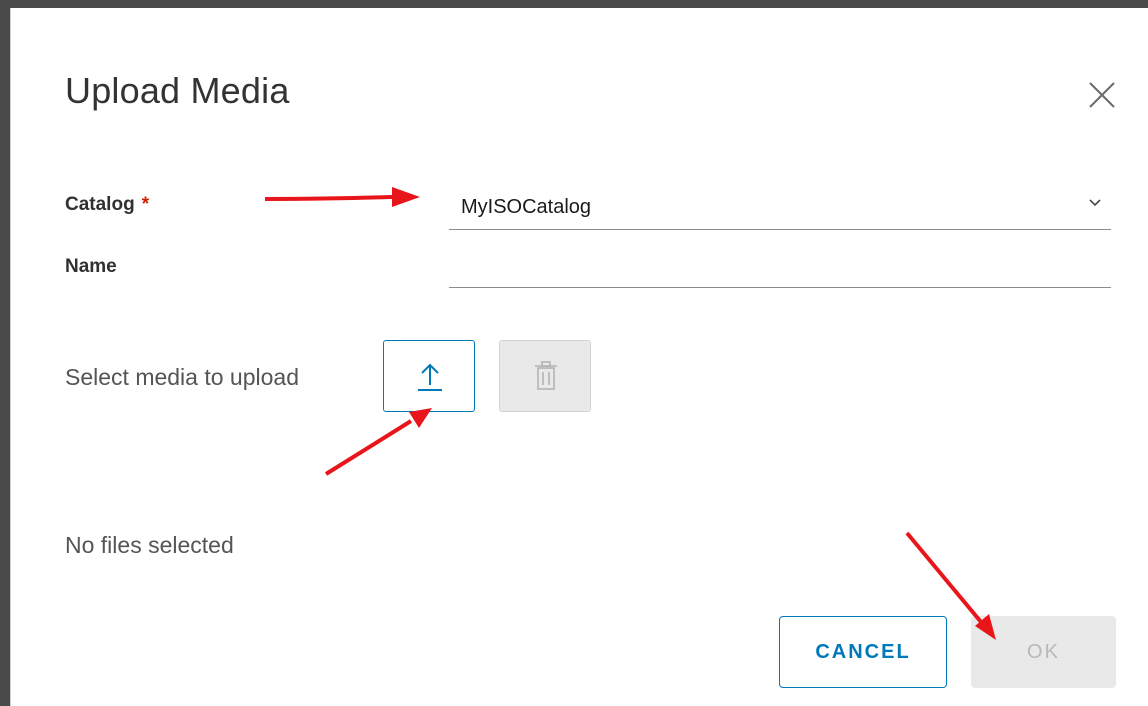  What do you see at coordinates (100, 204) in the screenshot?
I see `catalog-label-text: Catalog` at bounding box center [100, 204].